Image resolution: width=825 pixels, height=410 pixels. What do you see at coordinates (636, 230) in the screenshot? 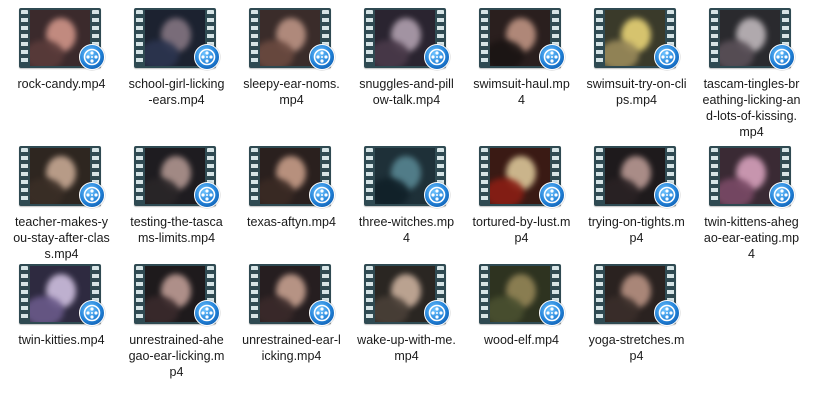
I see `file-name-label: trying-on-tights.mp4` at bounding box center [636, 230].